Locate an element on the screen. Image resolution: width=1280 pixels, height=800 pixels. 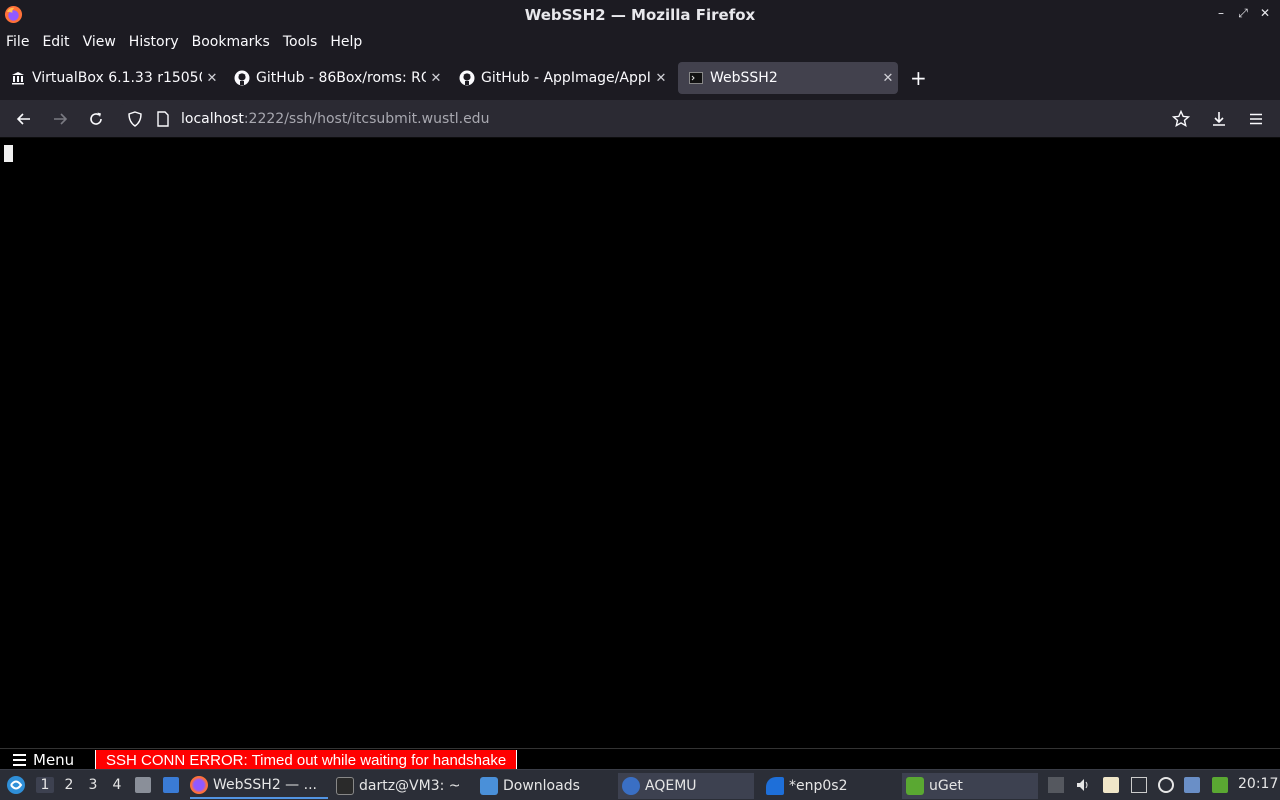
terminal-cursor is located at coordinates (8, 153).